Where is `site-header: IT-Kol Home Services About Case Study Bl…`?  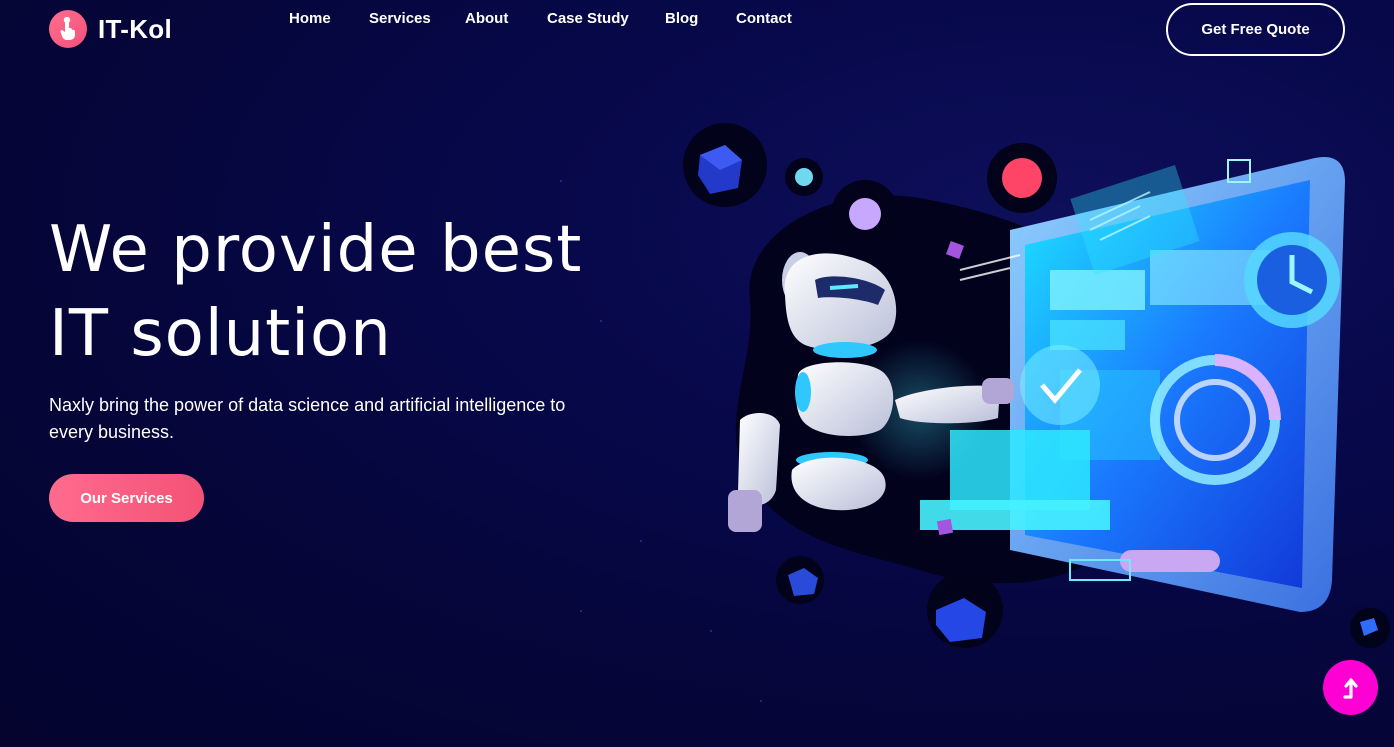
site-header: IT-Kol Home Services About Case Study Bl… is located at coordinates (697, 31).